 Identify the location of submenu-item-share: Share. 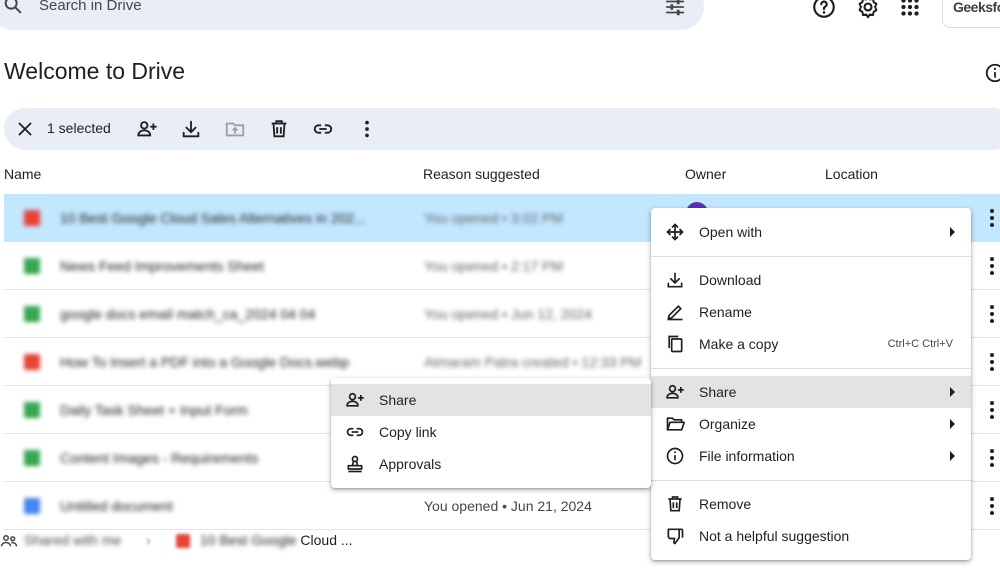
(491, 400).